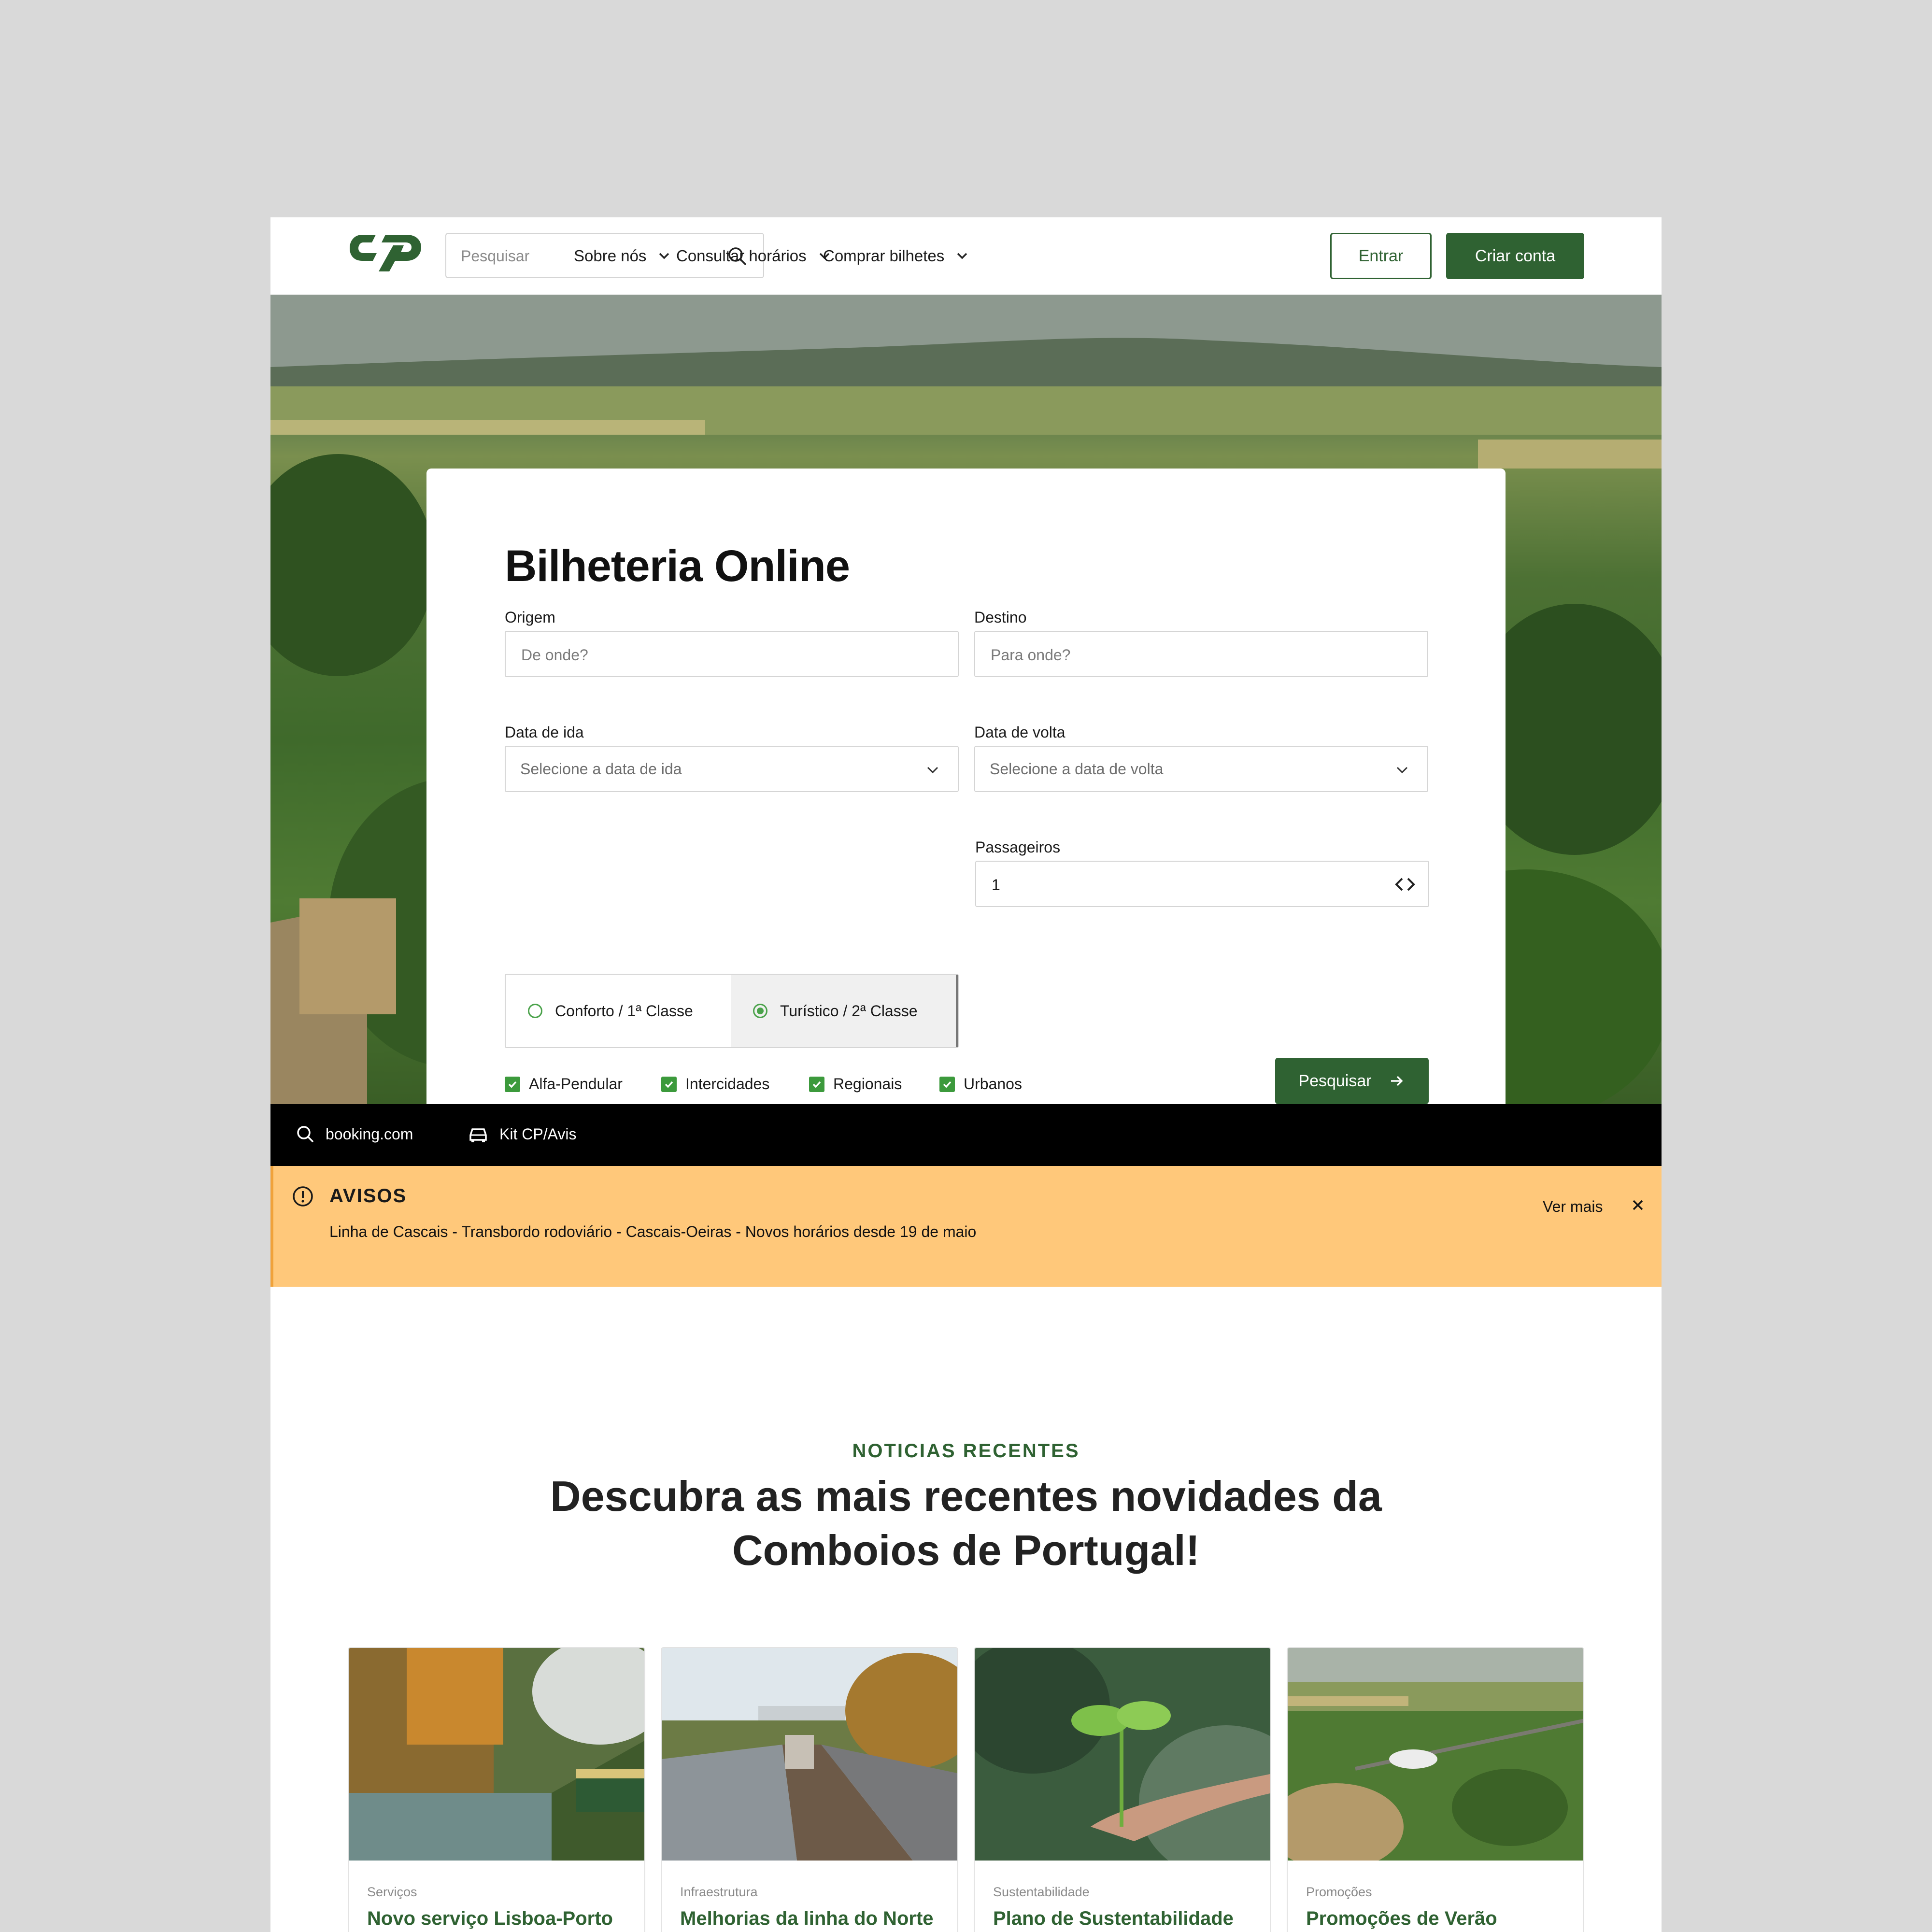 The width and height of the screenshot is (1932, 1932). Describe the element at coordinates (807, 1918) in the screenshot. I see `news-title: Melhorias da linha do Norte` at that location.